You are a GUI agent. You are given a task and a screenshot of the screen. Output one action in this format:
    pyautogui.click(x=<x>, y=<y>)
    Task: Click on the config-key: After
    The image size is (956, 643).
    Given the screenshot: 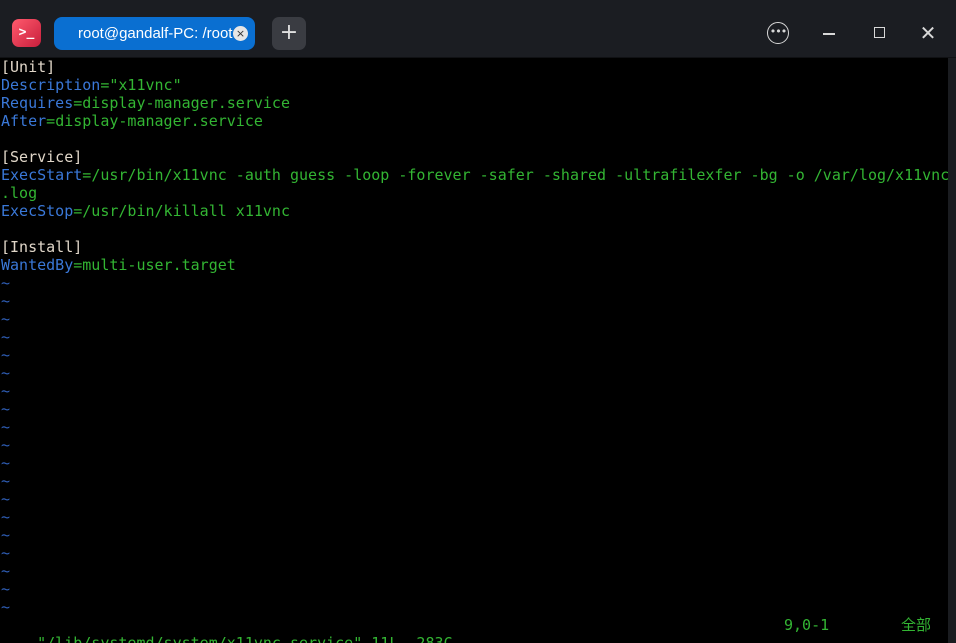 What is the action you would take?
    pyautogui.click(x=24, y=121)
    